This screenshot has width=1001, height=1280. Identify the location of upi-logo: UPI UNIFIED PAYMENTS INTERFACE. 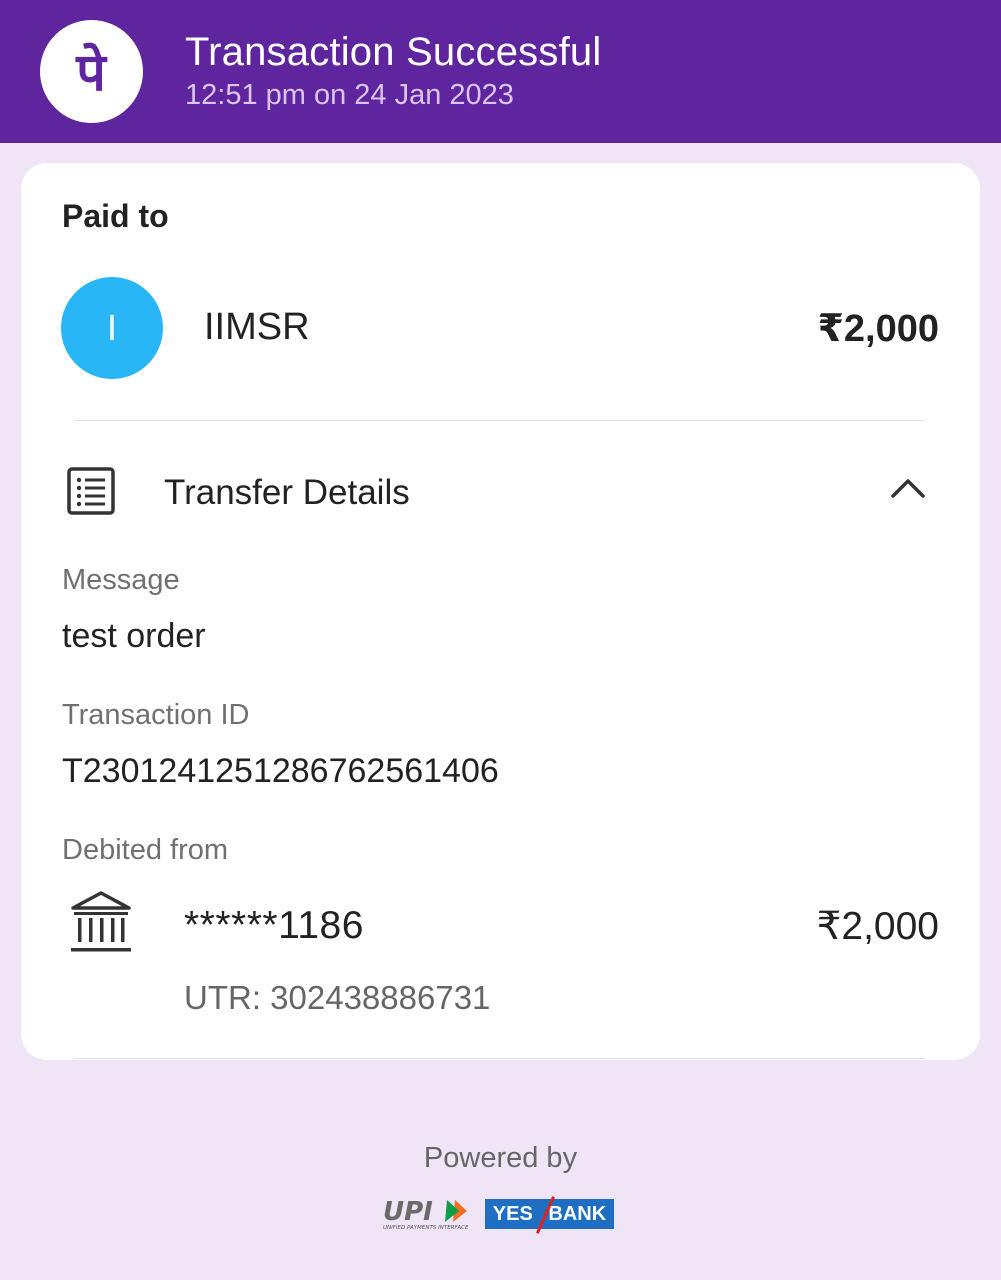
(429, 1216).